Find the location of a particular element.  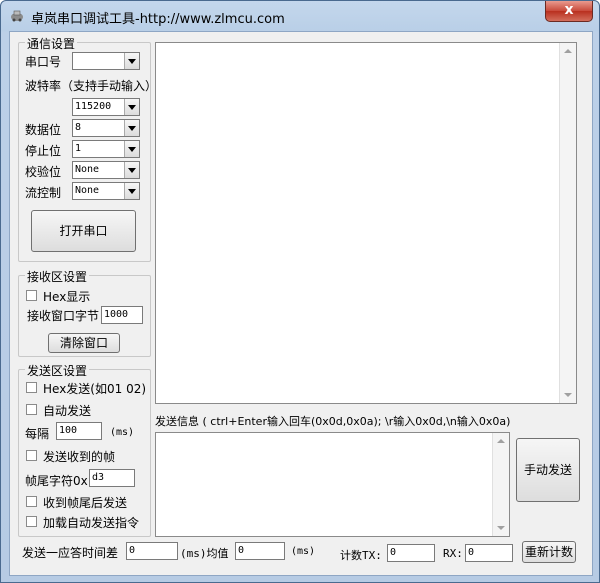

app-icon is located at coordinates (17, 16).